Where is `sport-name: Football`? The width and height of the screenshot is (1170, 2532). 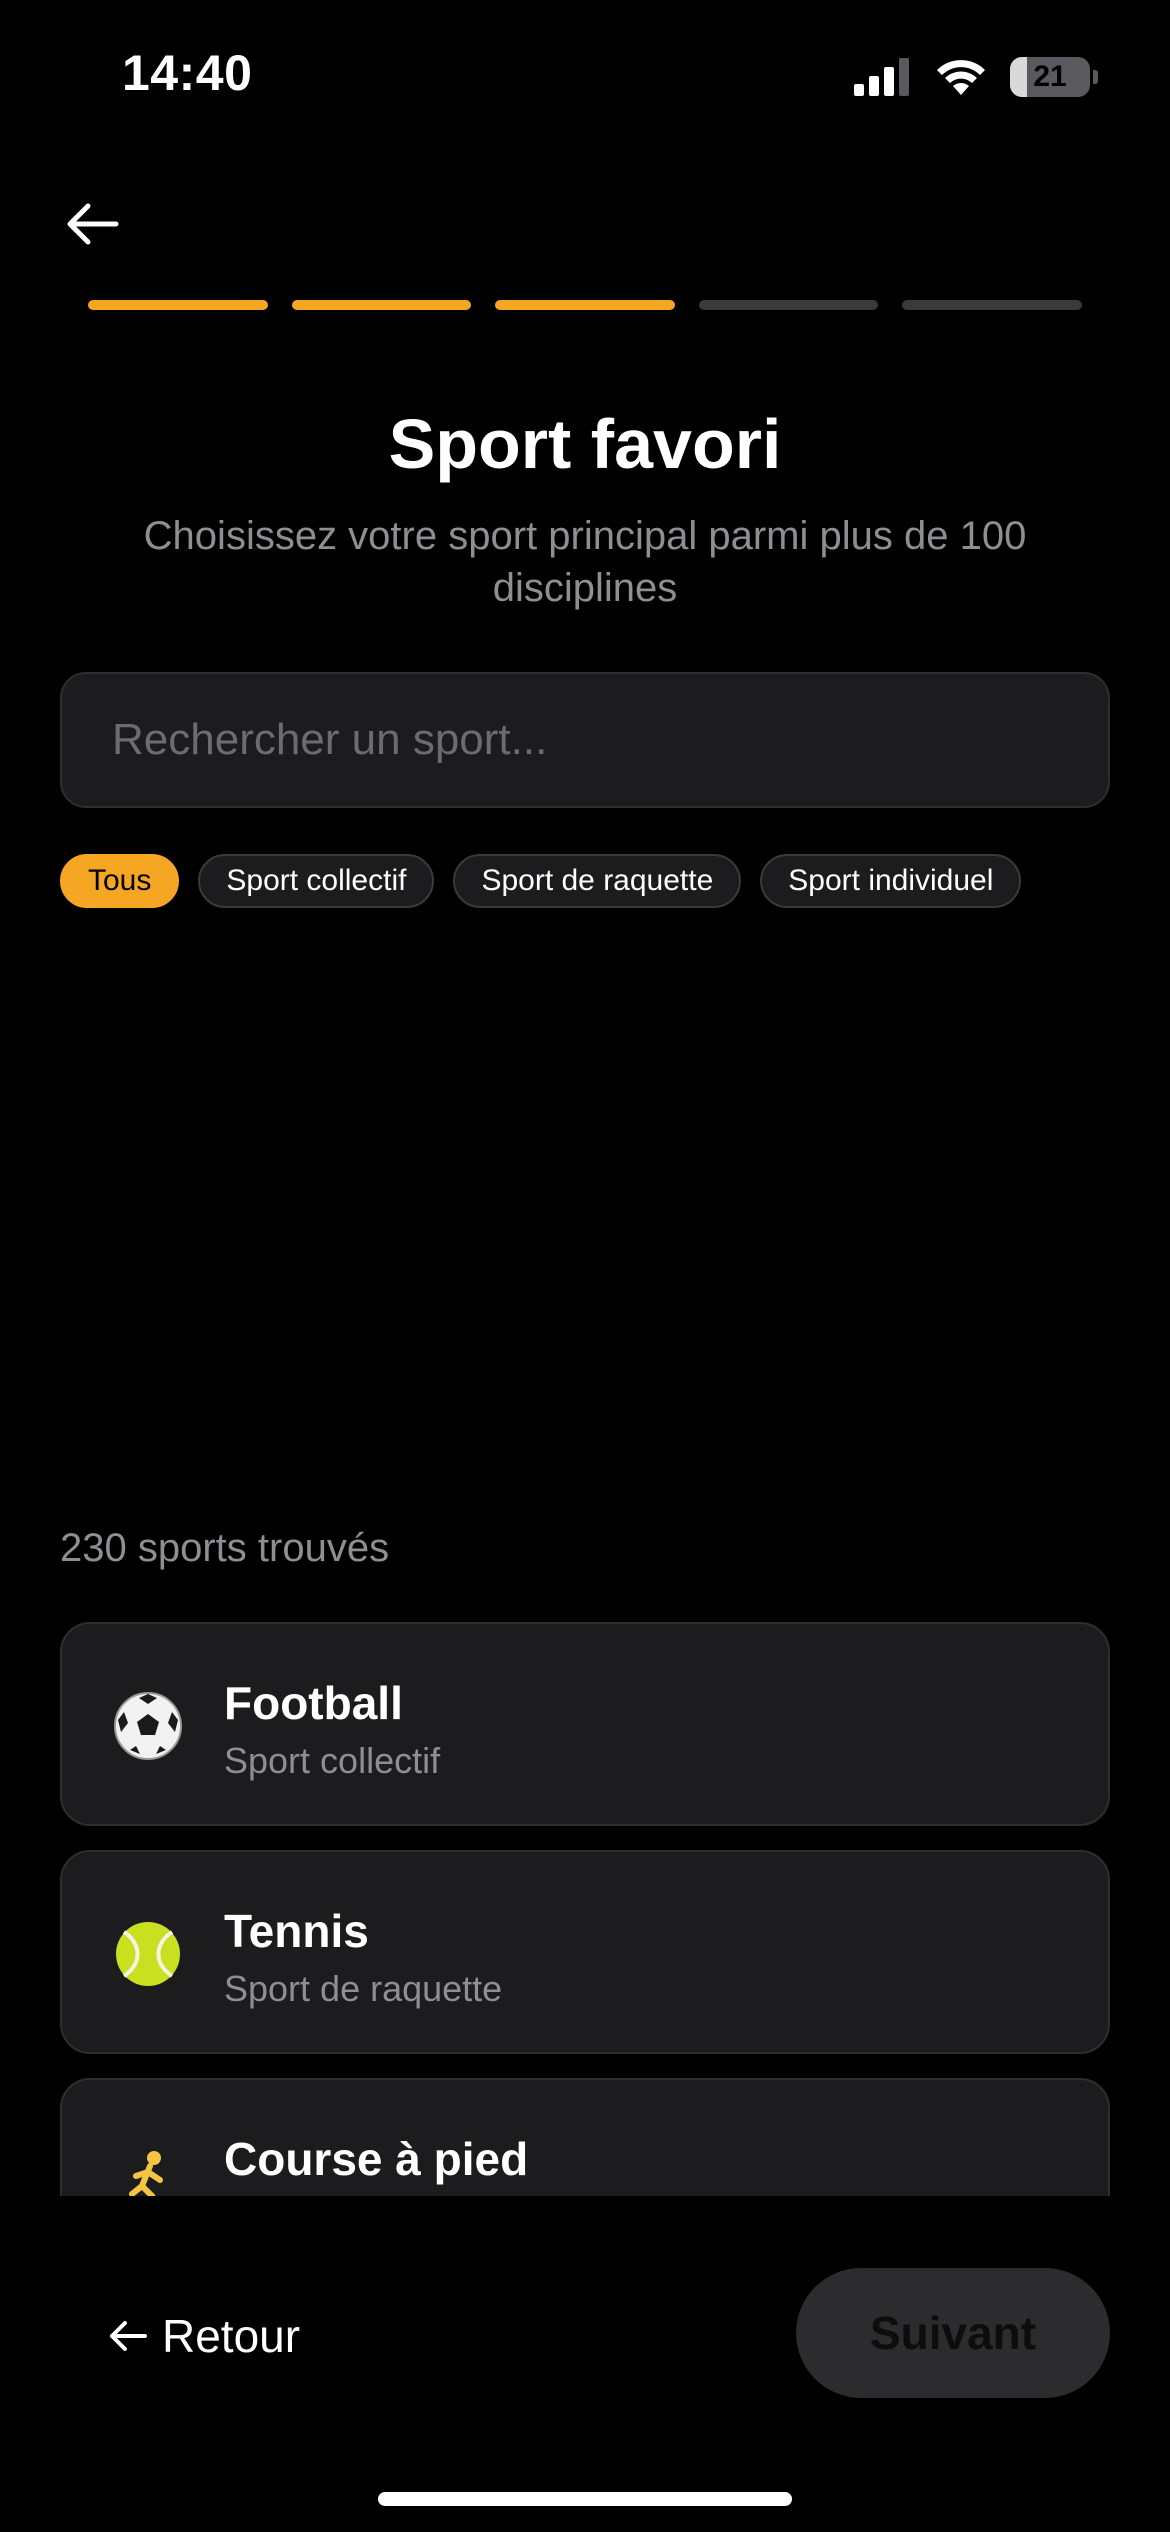 sport-name: Football is located at coordinates (313, 1703).